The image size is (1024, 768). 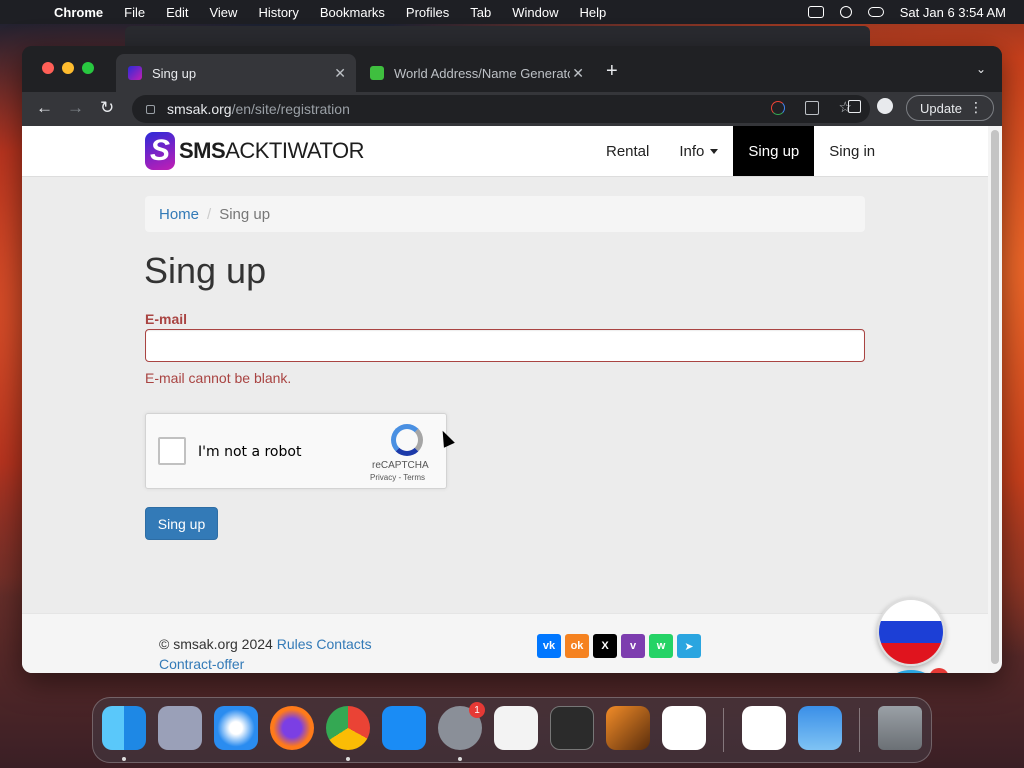 I want to click on russian-language-flag-icon, so click(x=911, y=632).